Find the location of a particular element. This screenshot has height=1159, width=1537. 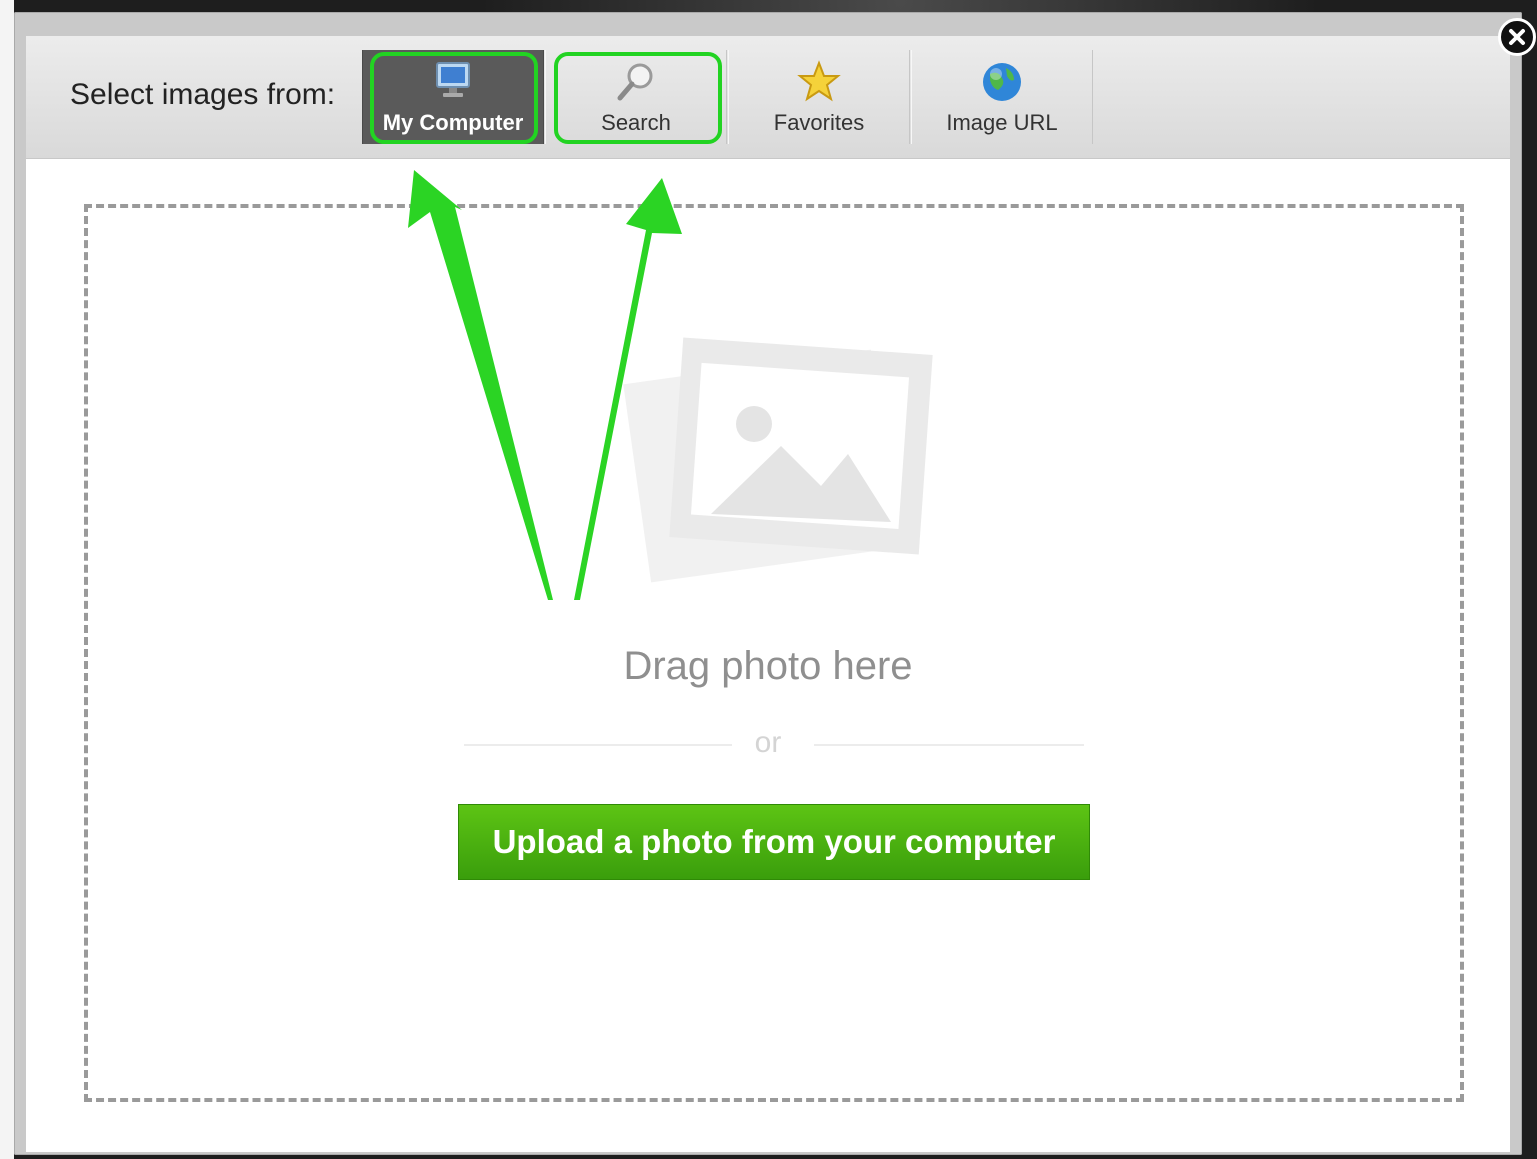

toolbar-label: Select images from: is located at coordinates (203, 94).